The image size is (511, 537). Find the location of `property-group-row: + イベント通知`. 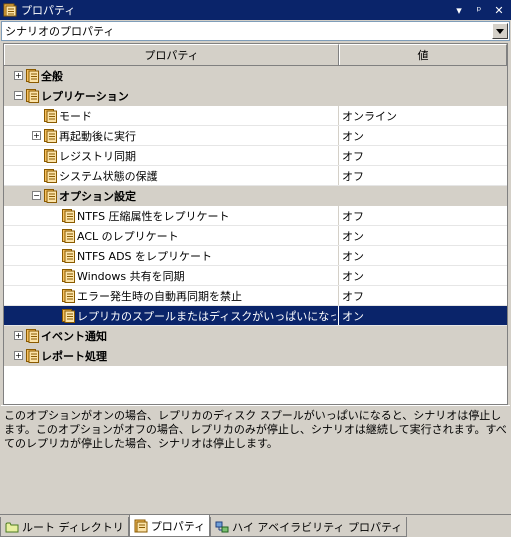

property-group-row: + イベント通知 is located at coordinates (255, 336).